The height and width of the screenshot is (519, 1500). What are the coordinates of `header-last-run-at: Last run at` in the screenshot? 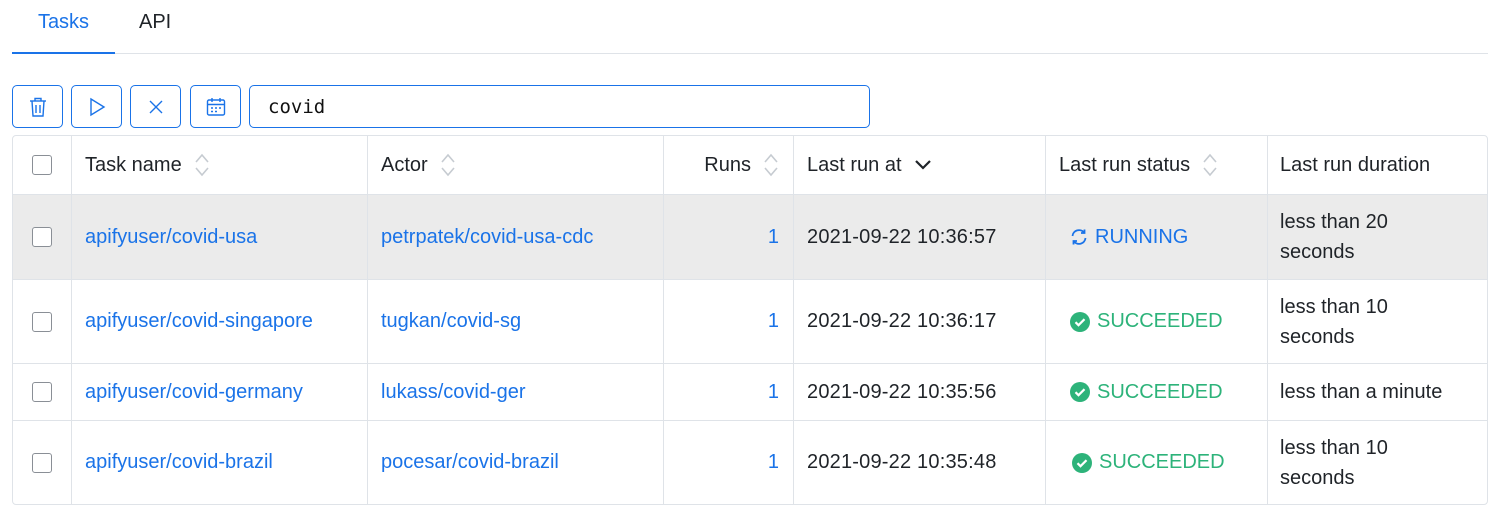 It's located at (919, 165).